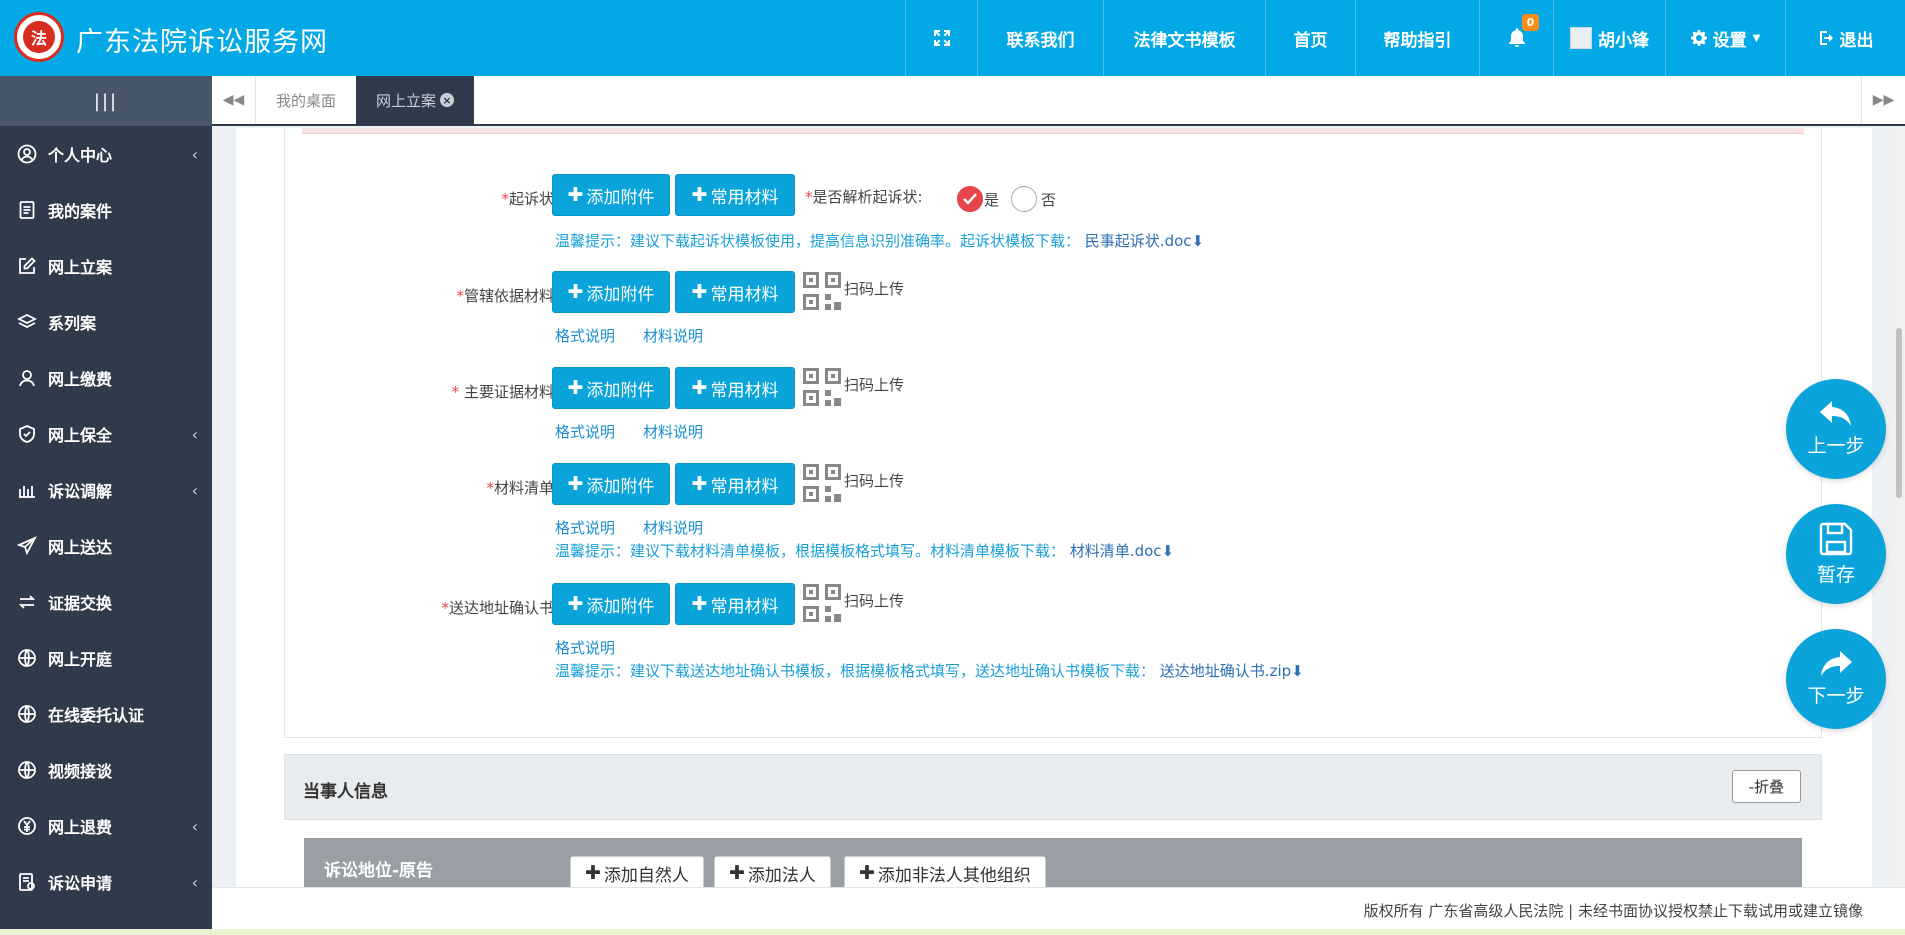  I want to click on evidence-common-material-button: ✚ 常用材料, so click(735, 388).